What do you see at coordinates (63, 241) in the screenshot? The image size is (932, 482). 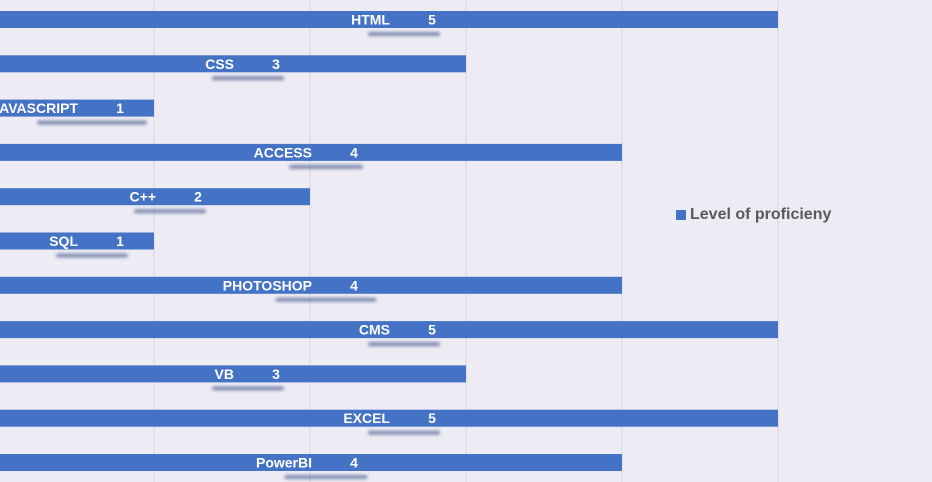 I see `category-label: SQL` at bounding box center [63, 241].